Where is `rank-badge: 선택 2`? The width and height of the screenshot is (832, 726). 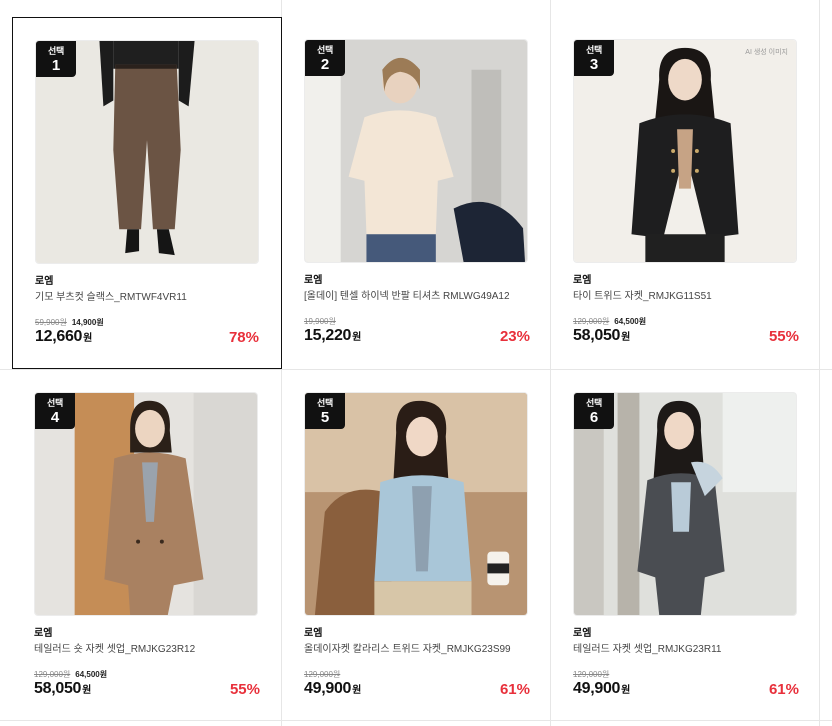
rank-badge: 선택 2 is located at coordinates (325, 58).